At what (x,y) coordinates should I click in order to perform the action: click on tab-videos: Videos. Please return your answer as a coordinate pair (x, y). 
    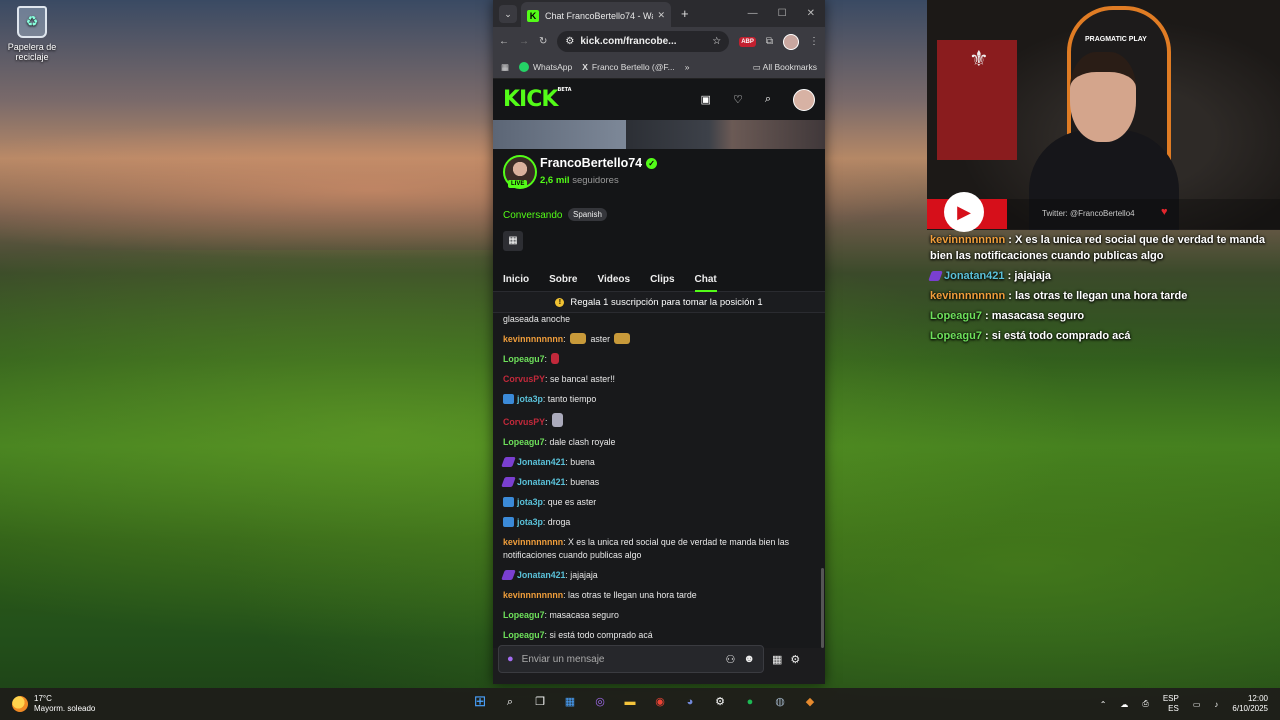
    Looking at the image, I should click on (613, 279).